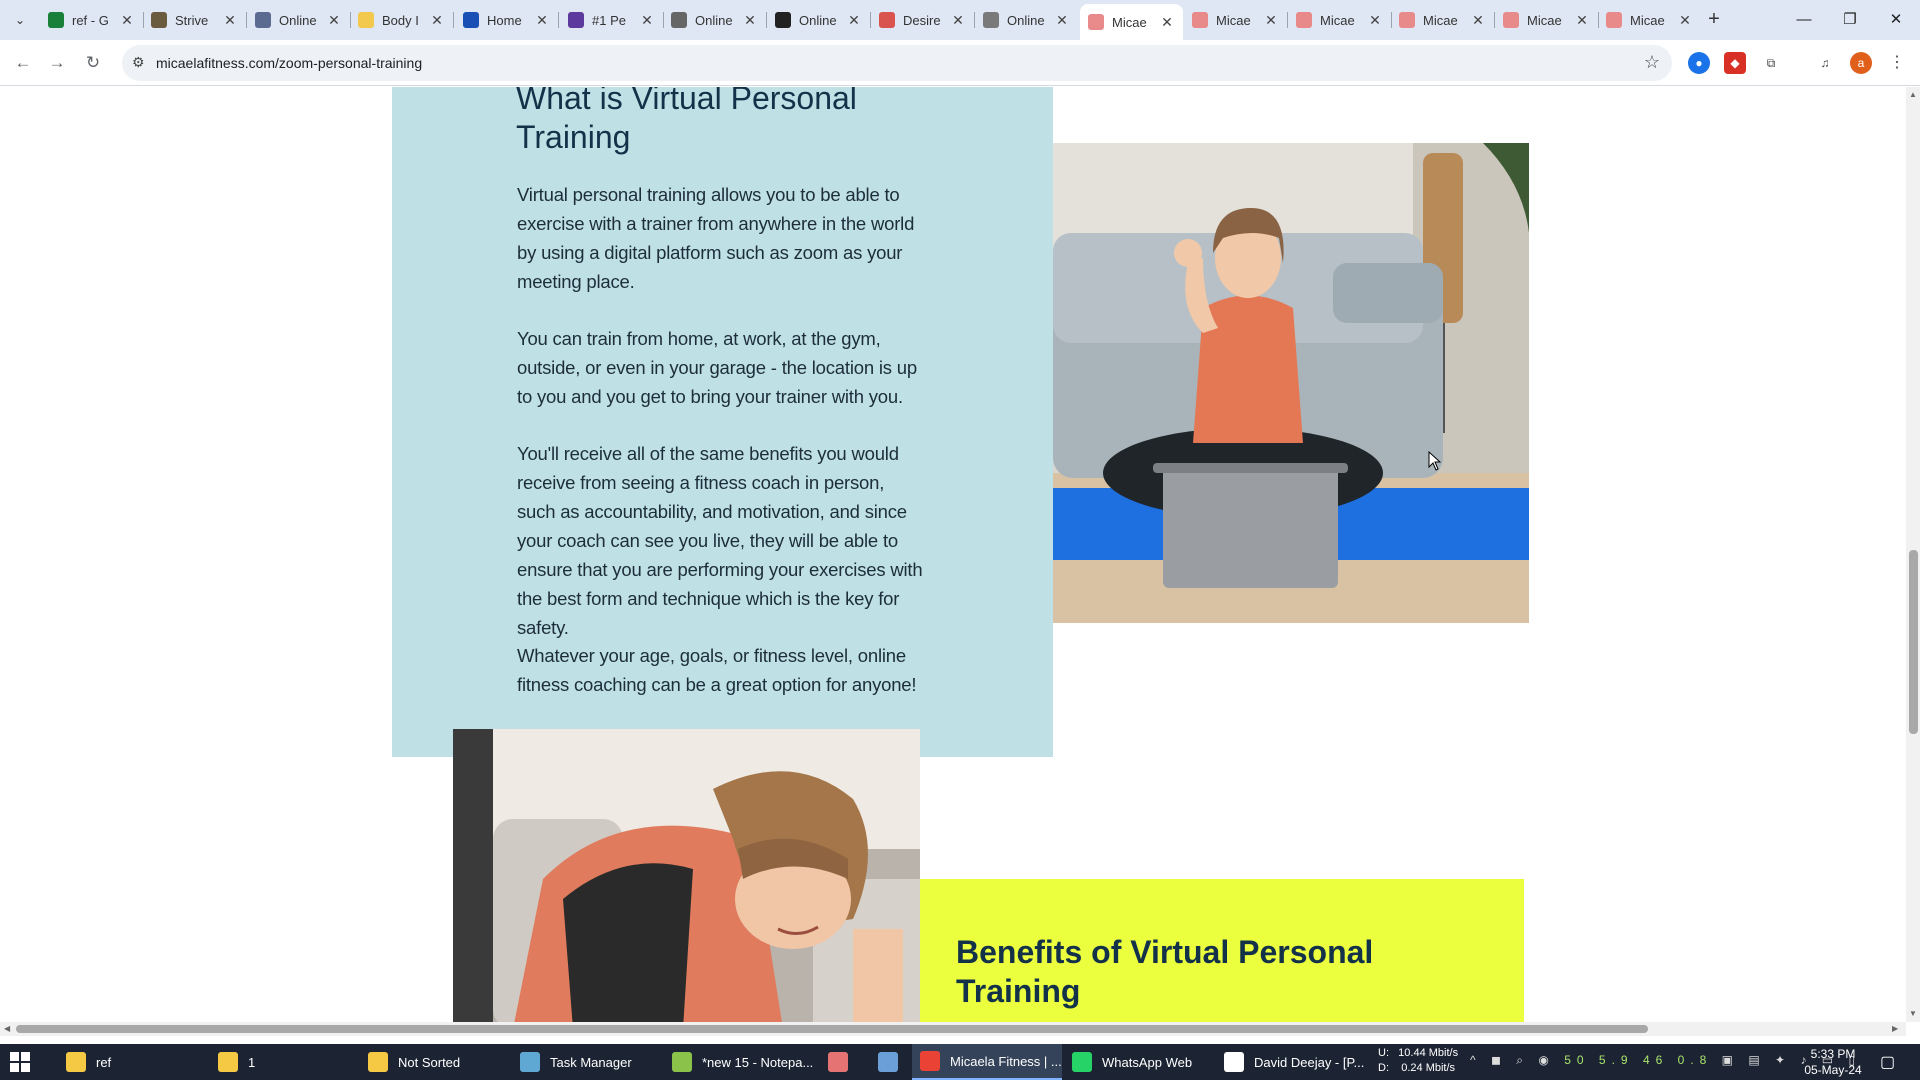 The width and height of the screenshot is (1920, 1080). I want to click on taskbar-item: WhatsApp Web, so click(1139, 1062).